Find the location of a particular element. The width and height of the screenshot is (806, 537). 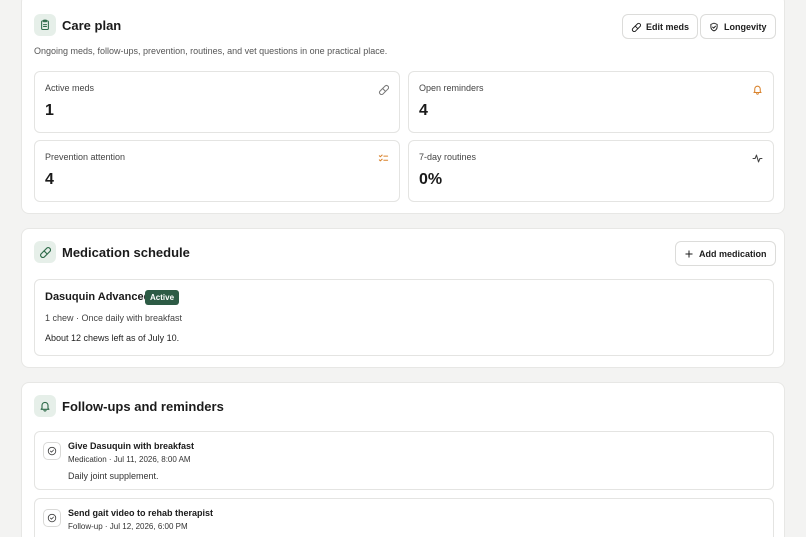

medication-dosage: 1 chew · Once daily with breakfast is located at coordinates (114, 318).